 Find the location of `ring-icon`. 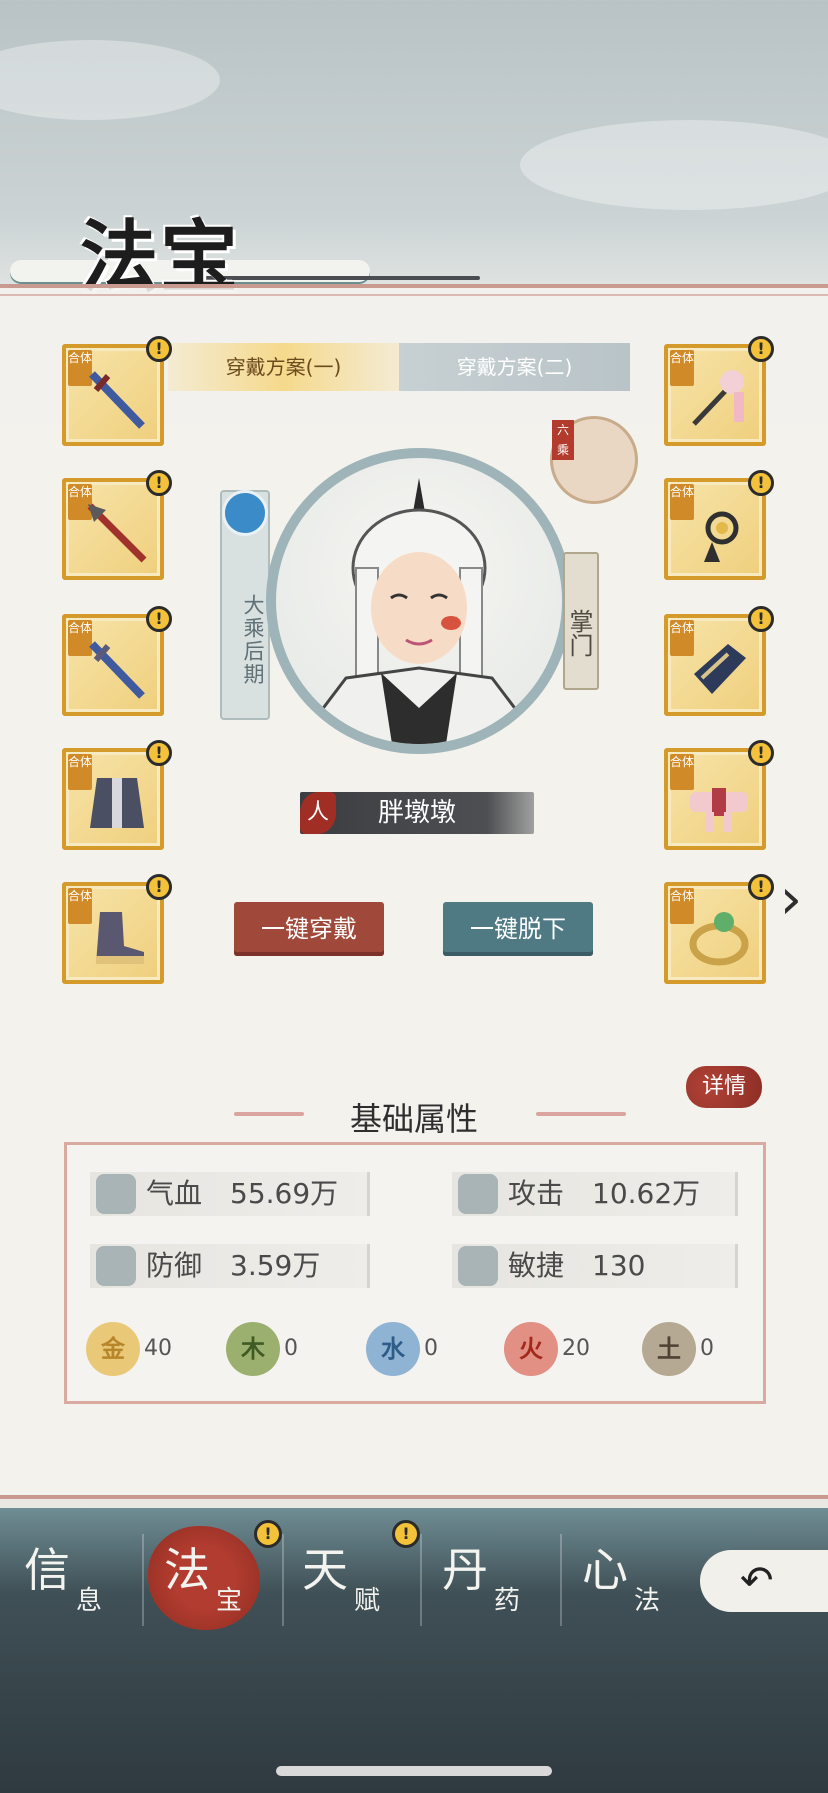

ring-icon is located at coordinates (719, 939).